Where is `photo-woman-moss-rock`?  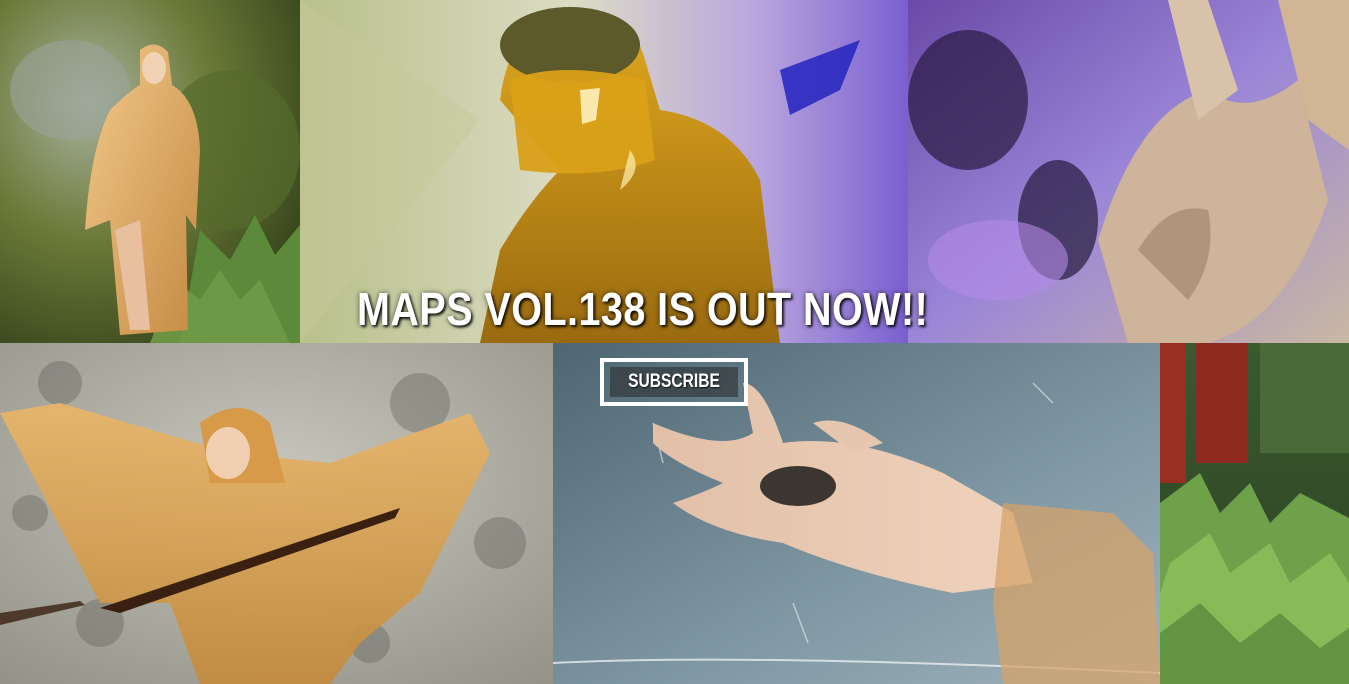
photo-woman-moss-rock is located at coordinates (150, 171).